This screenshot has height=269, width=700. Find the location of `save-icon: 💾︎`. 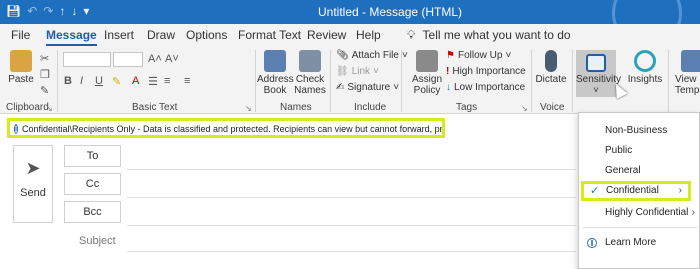

save-icon: 💾︎ is located at coordinates (13, 11).